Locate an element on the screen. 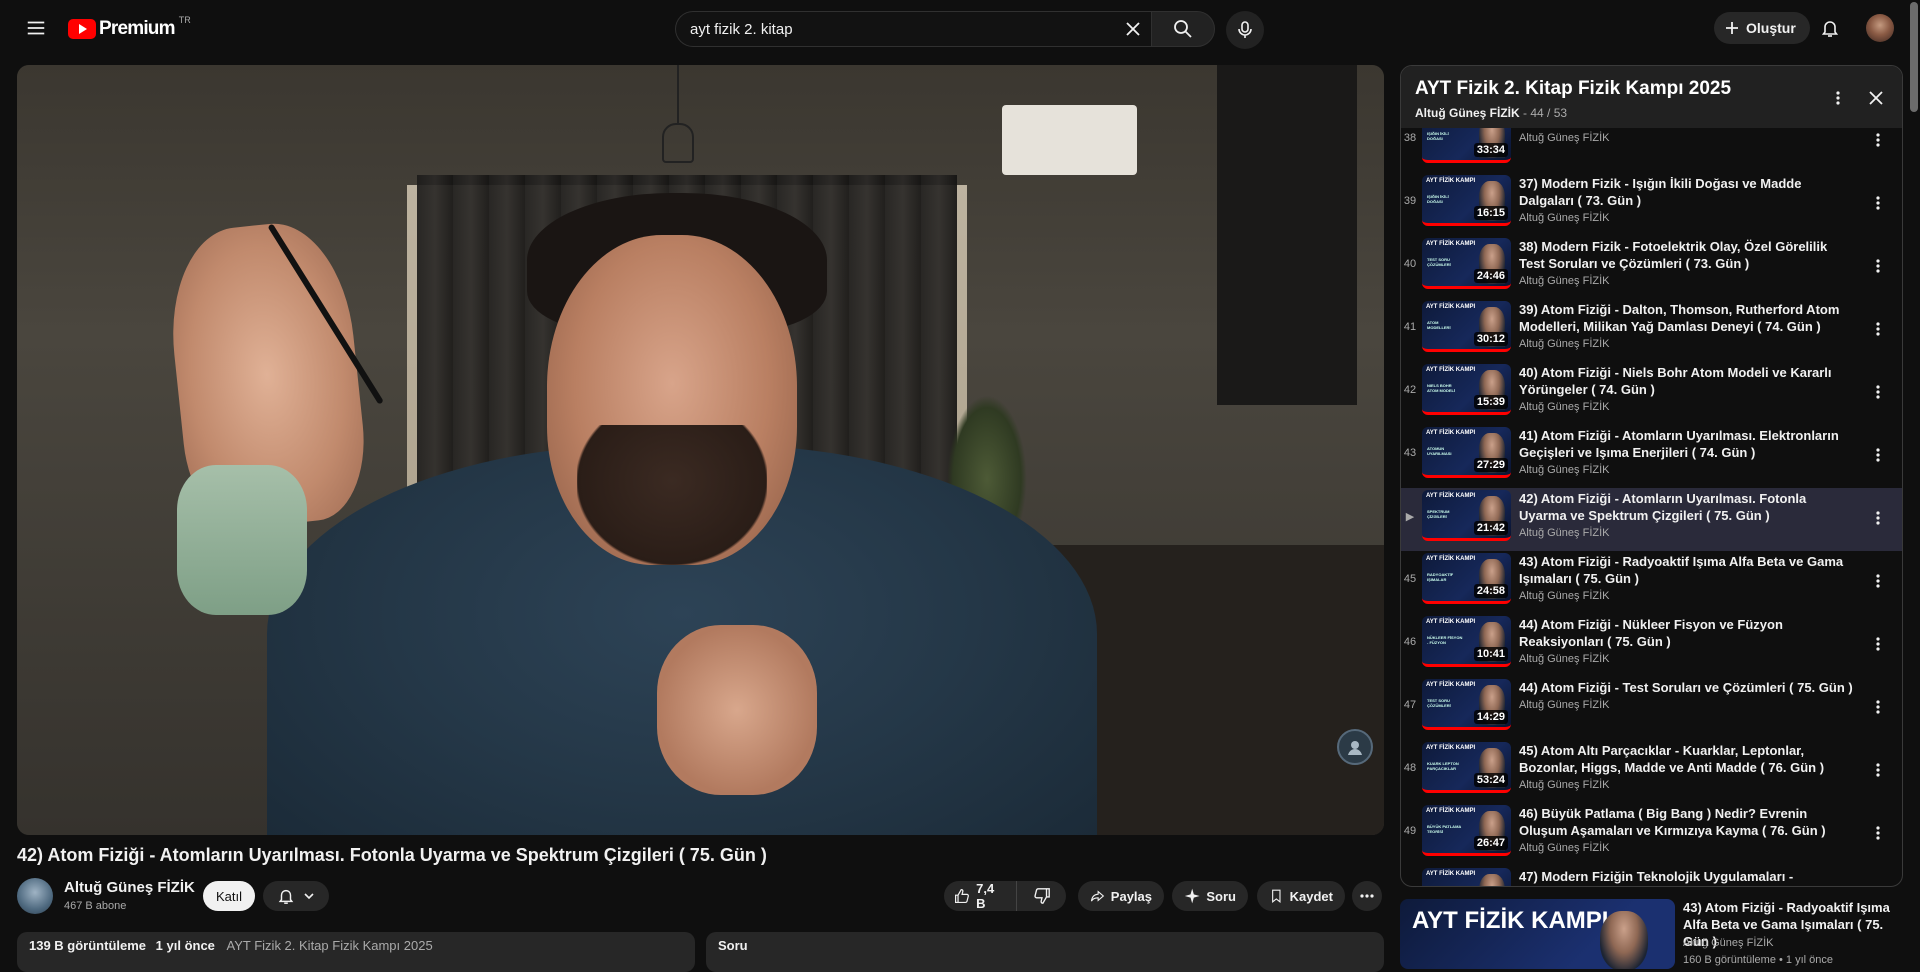 Image resolution: width=1920 pixels, height=972 pixels. playlist-item-title: ( 72. Gün ) is located at coordinates (1686, 128).